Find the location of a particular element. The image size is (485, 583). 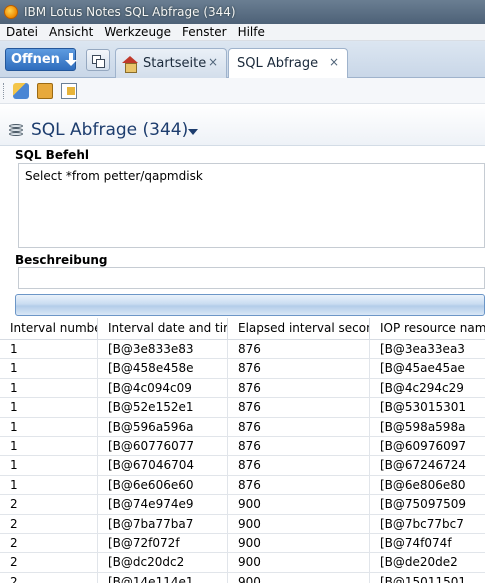

table-cell: [B@458e458e is located at coordinates (163, 368).